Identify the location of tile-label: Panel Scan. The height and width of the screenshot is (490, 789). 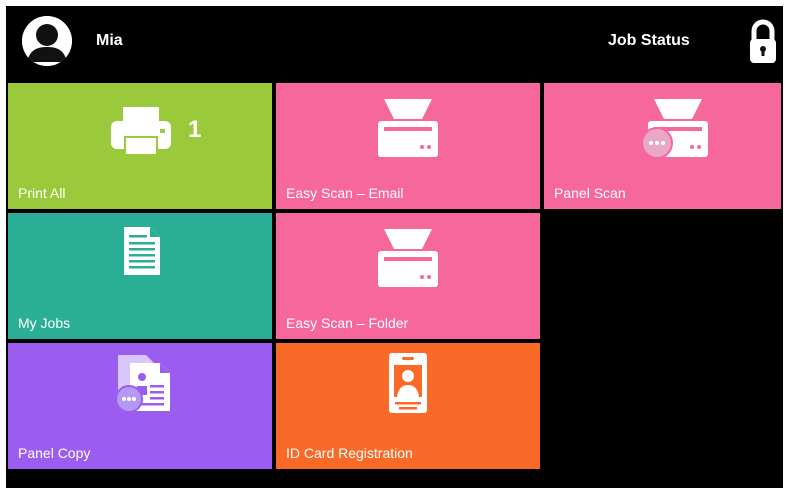
(590, 193).